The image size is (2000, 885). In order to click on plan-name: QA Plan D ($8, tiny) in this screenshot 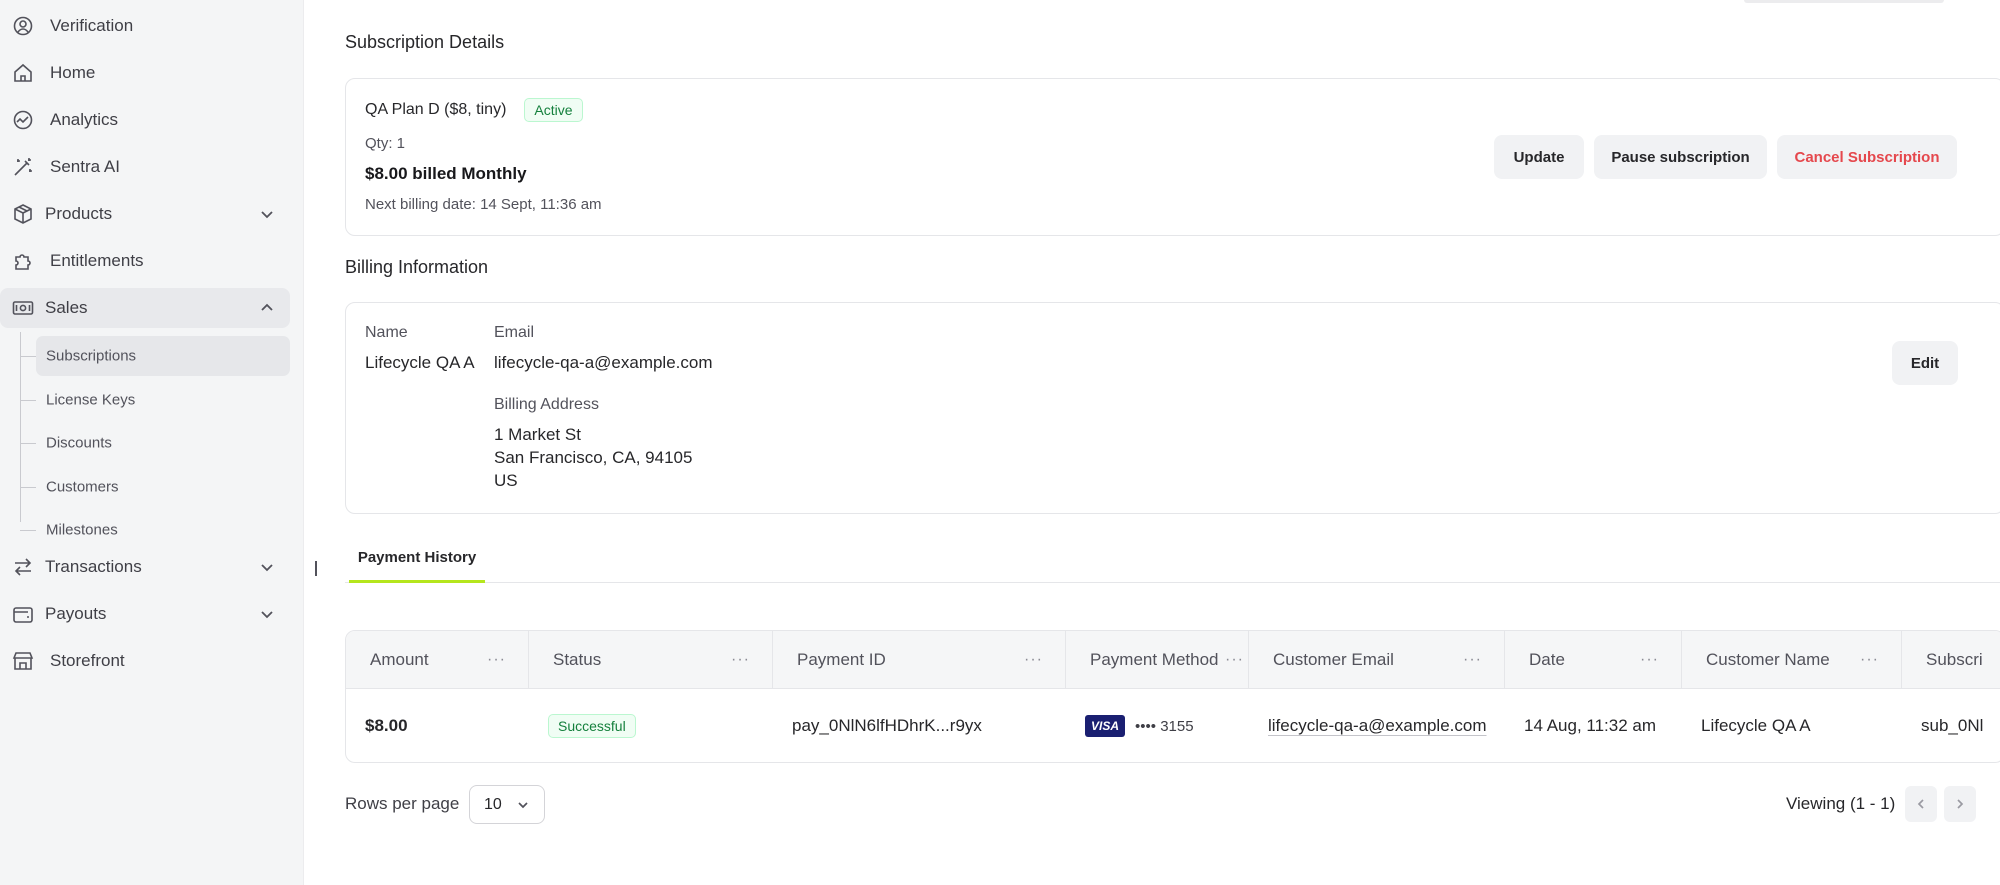, I will do `click(436, 109)`.